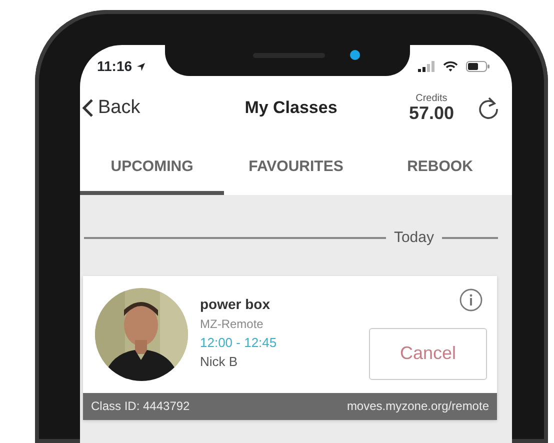 This screenshot has height=443, width=554. I want to click on section-label: Today, so click(414, 238).